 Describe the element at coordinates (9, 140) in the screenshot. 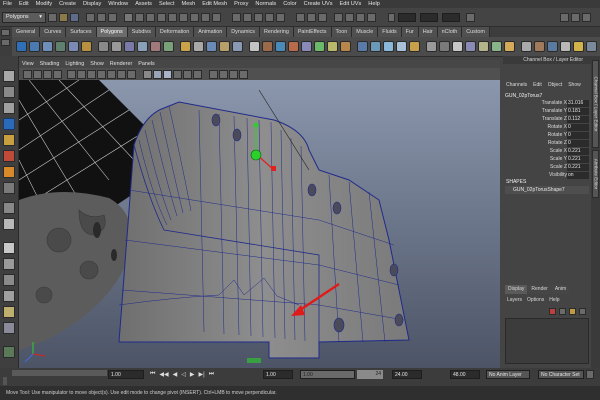

I see `rotate-tool-icon` at that location.